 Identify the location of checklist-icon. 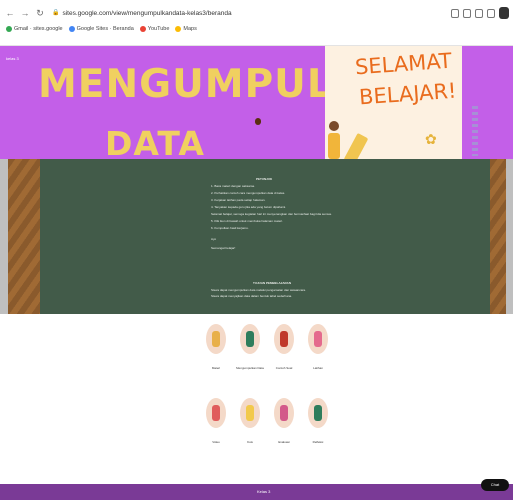
(284, 413).